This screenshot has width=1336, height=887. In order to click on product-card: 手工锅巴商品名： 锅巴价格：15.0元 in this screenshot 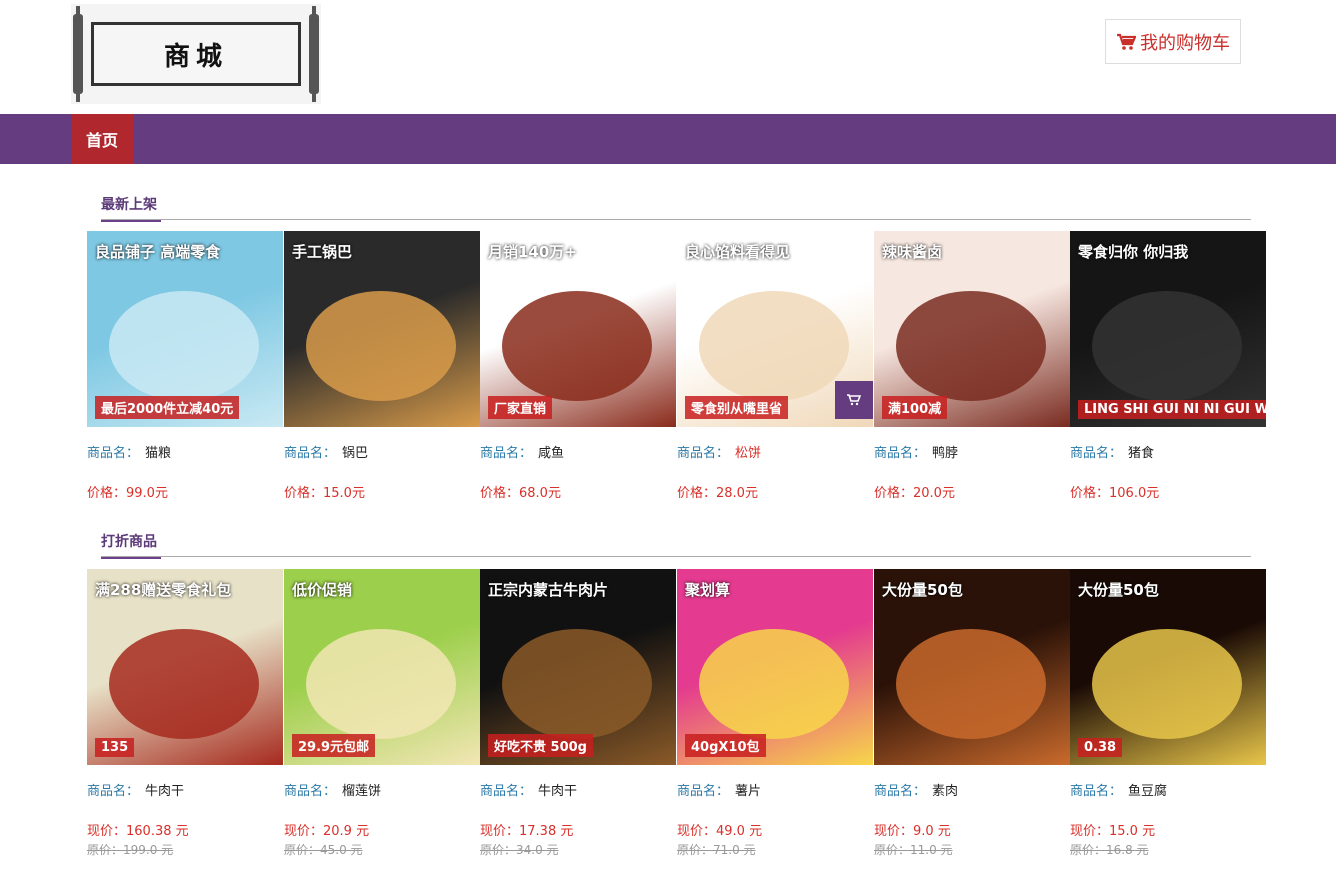, I will do `click(382, 366)`.